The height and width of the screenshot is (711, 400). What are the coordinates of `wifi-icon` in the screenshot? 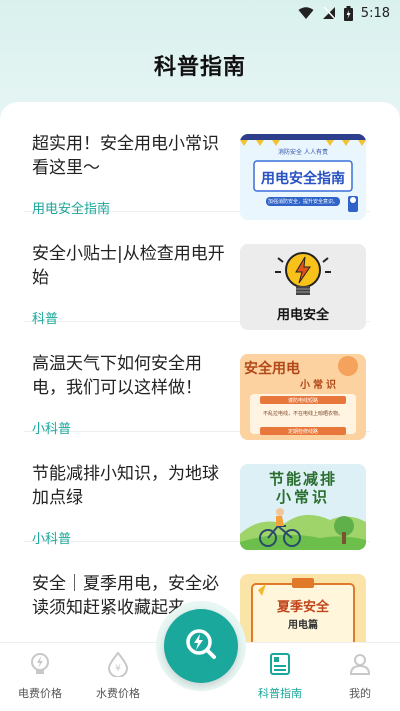 It's located at (306, 13).